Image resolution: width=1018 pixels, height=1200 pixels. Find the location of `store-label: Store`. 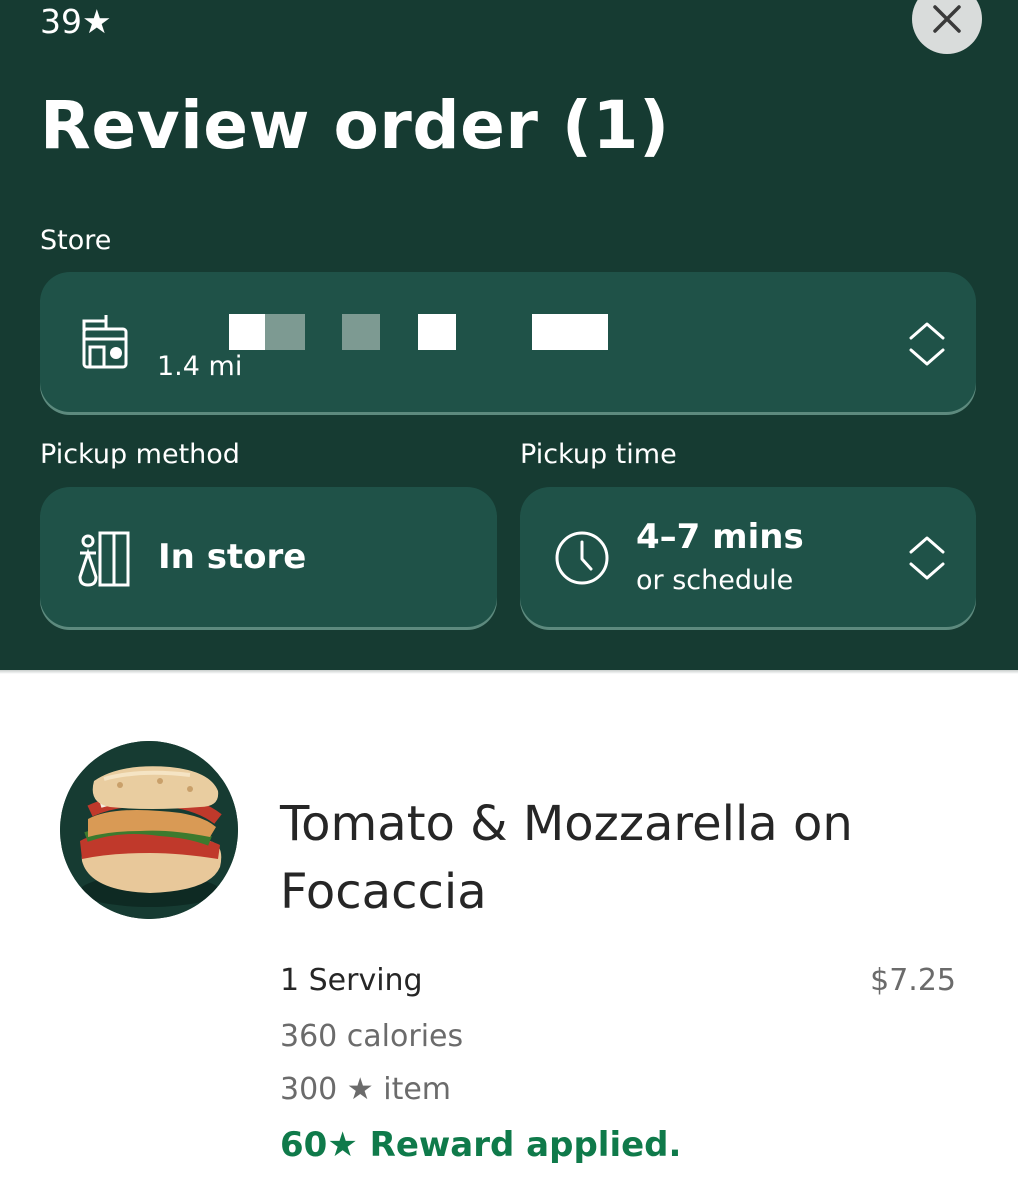

store-label: Store is located at coordinates (76, 240).